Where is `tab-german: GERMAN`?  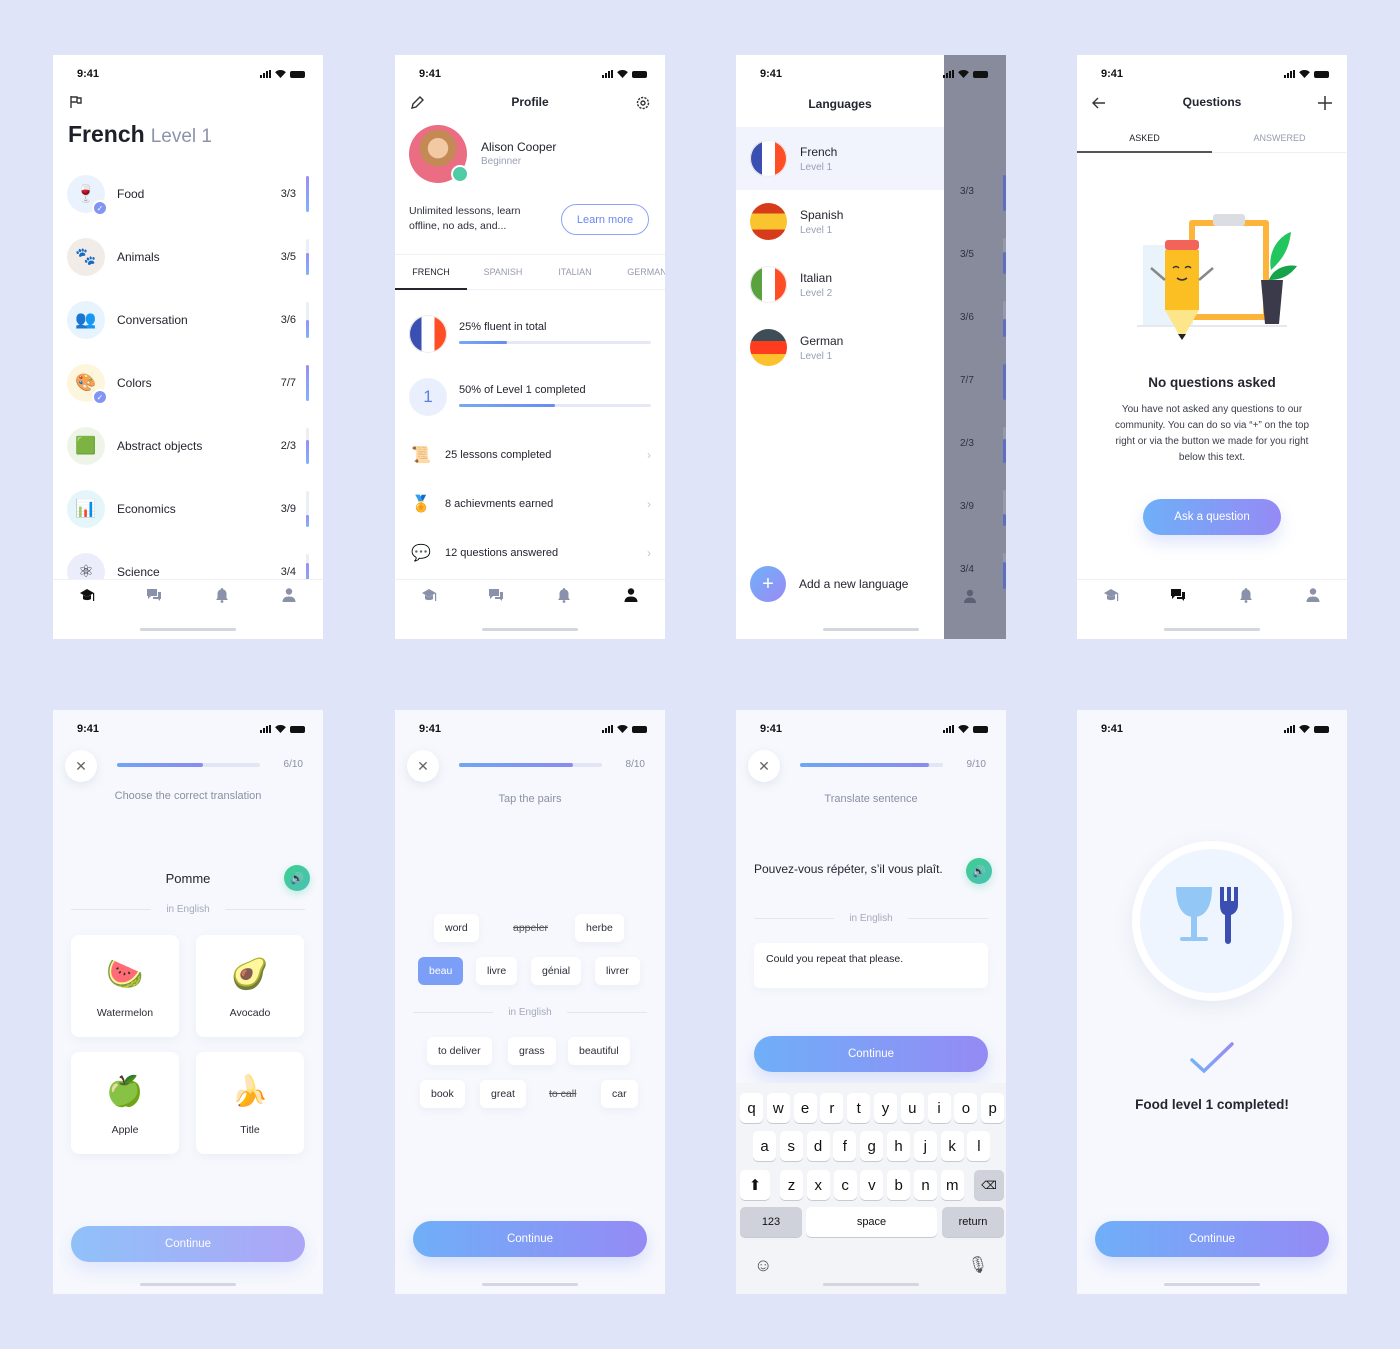 tab-german: GERMAN is located at coordinates (638, 272).